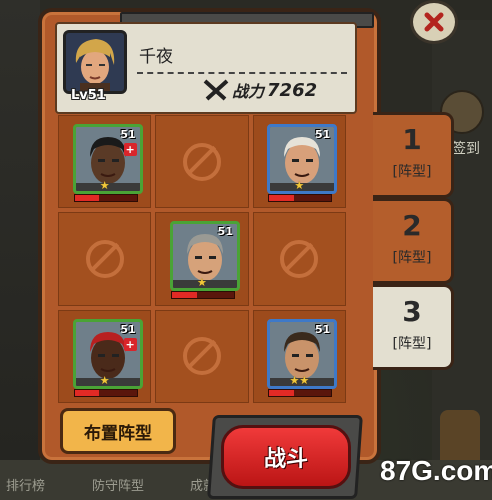 The image size is (492, 500). I want to click on power-value: 7262, so click(292, 90).